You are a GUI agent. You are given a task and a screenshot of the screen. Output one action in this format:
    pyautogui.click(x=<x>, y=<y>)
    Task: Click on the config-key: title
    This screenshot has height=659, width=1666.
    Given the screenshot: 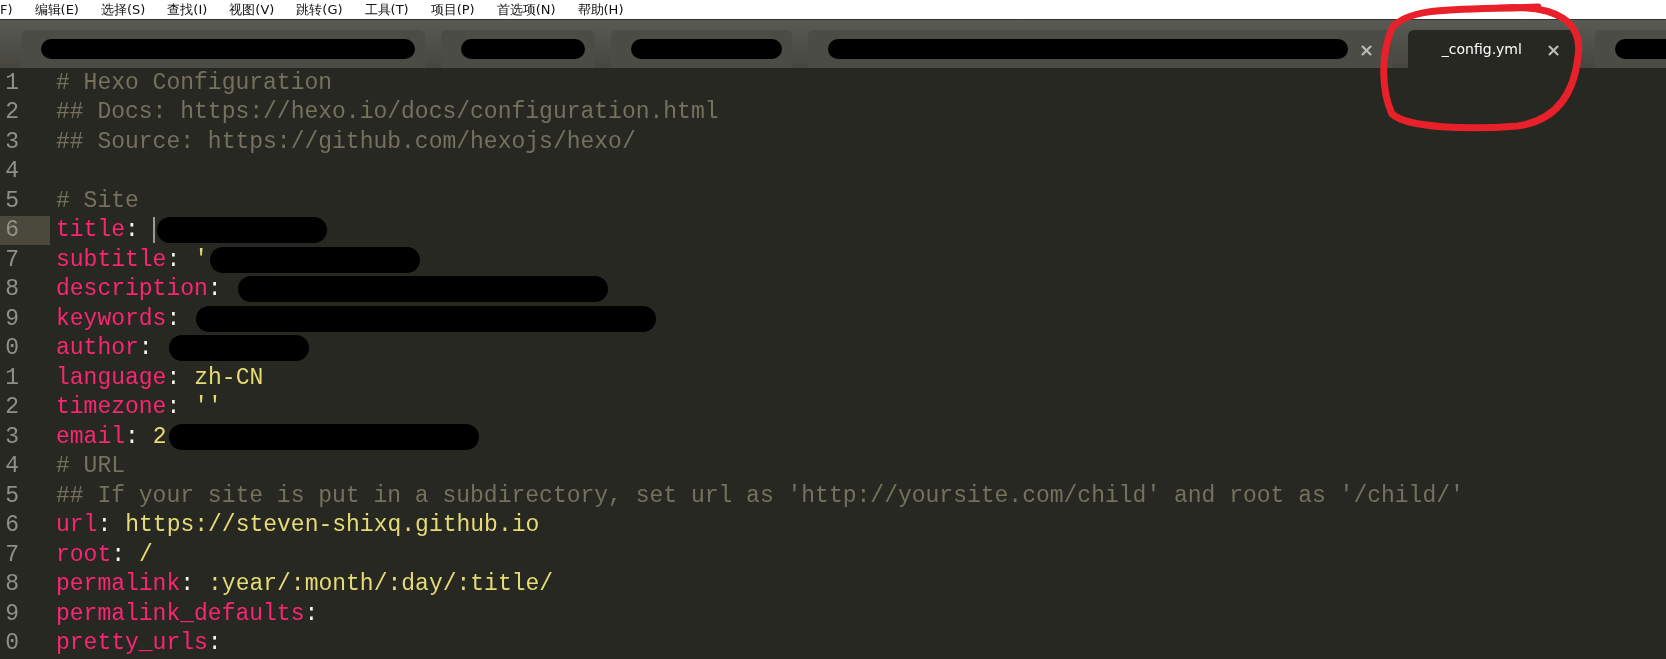 What is the action you would take?
    pyautogui.click(x=90, y=230)
    